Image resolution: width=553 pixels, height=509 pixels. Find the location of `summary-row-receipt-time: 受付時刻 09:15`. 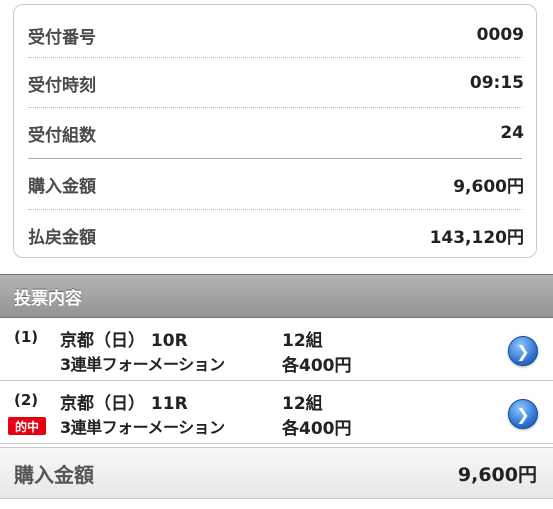

summary-row-receipt-time: 受付時刻 09:15 is located at coordinates (276, 83).